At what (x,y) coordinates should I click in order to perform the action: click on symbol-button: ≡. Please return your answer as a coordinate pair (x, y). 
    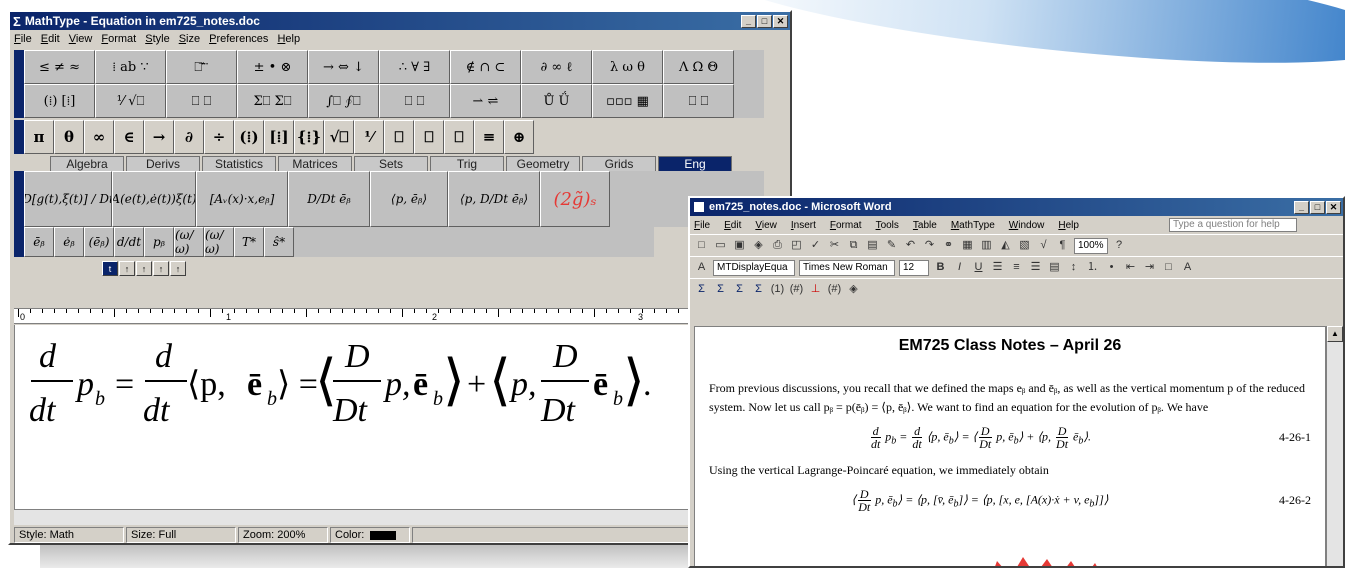
    Looking at the image, I should click on (489, 137).